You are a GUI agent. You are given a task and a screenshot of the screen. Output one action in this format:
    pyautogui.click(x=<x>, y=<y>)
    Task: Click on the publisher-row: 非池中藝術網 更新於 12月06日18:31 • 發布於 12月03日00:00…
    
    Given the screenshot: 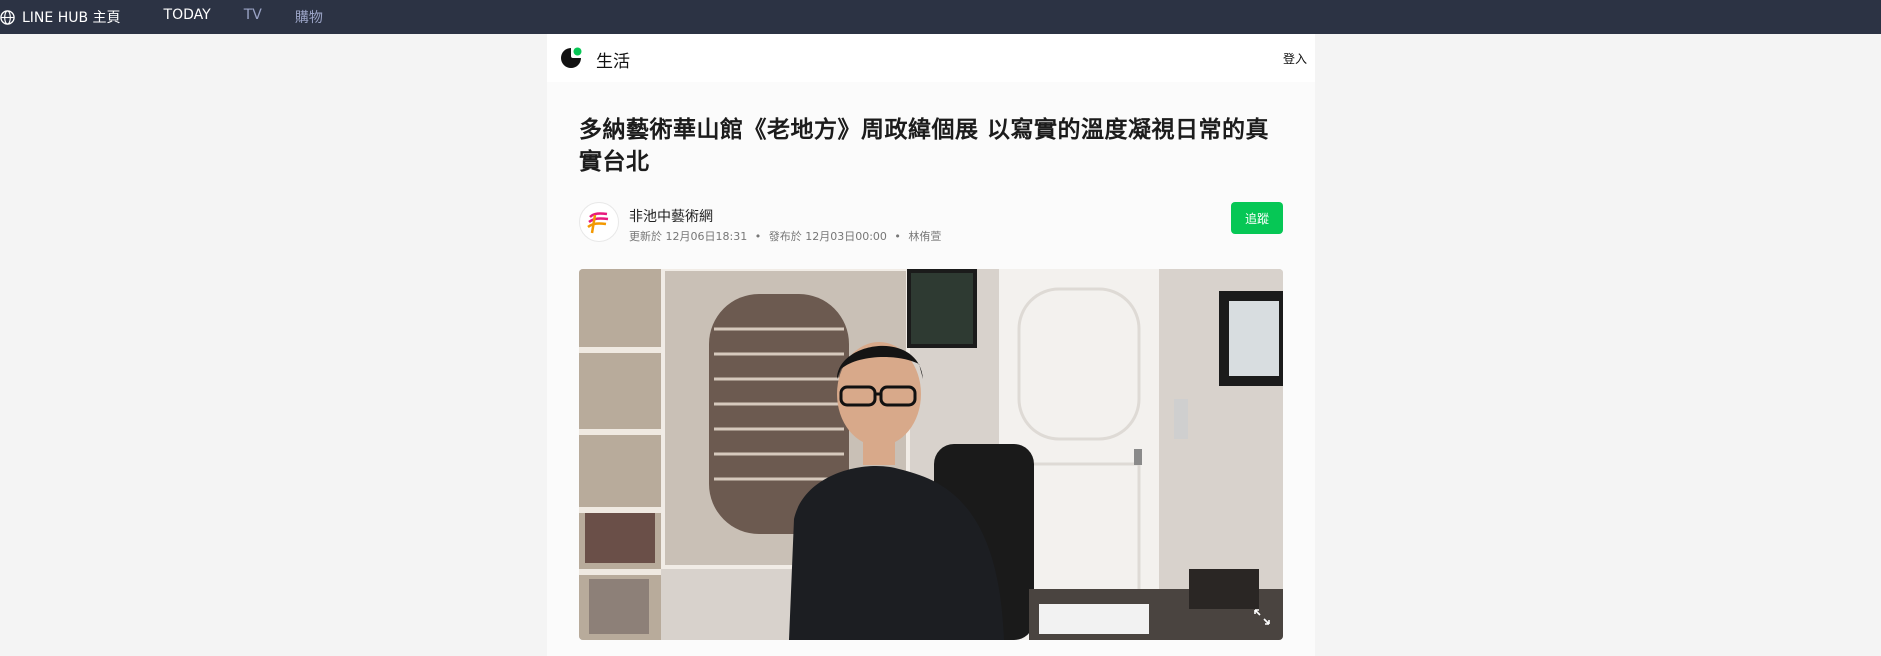 What is the action you would take?
    pyautogui.click(x=931, y=224)
    